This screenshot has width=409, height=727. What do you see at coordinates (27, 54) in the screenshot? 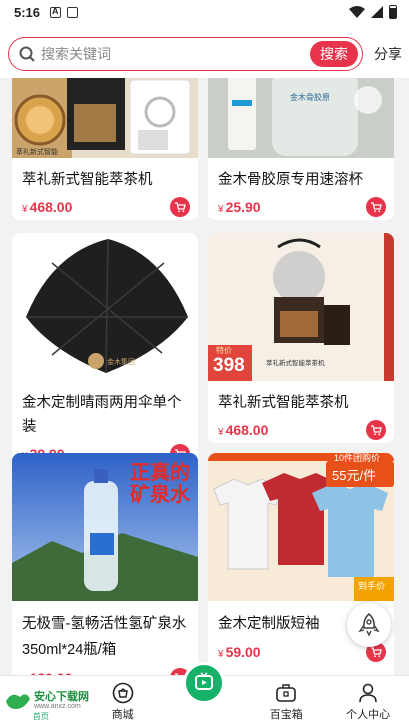
I see `search-icon` at bounding box center [27, 54].